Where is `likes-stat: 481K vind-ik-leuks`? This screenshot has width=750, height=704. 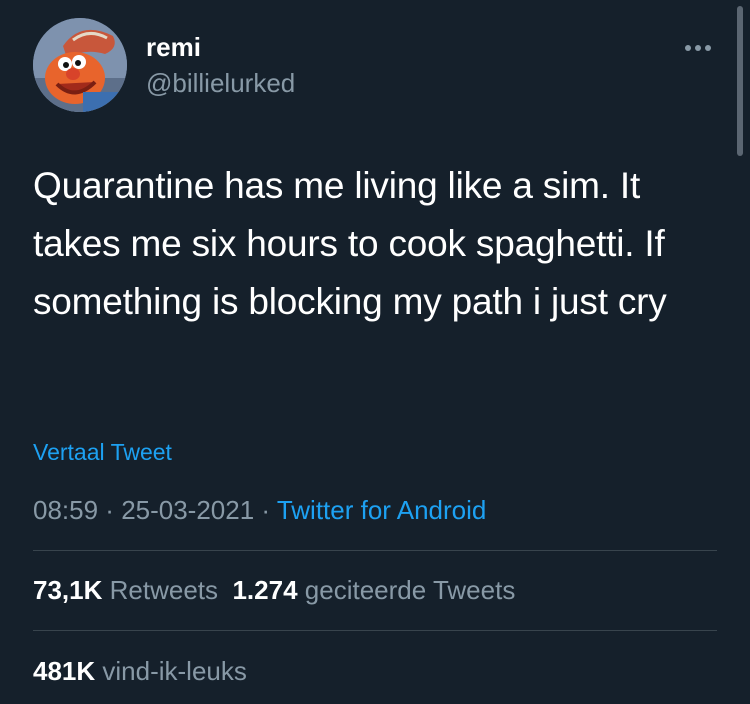 likes-stat: 481K vind-ik-leuks is located at coordinates (140, 671).